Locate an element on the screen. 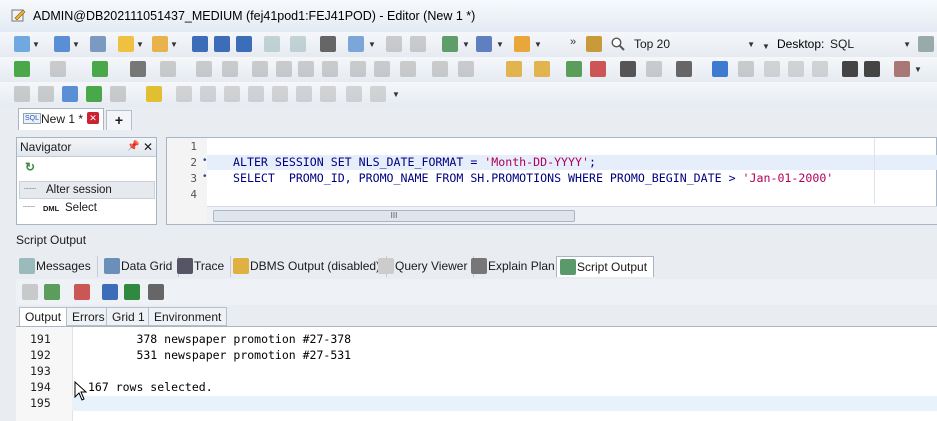  undo-arrow-icon is located at coordinates (720, 69).